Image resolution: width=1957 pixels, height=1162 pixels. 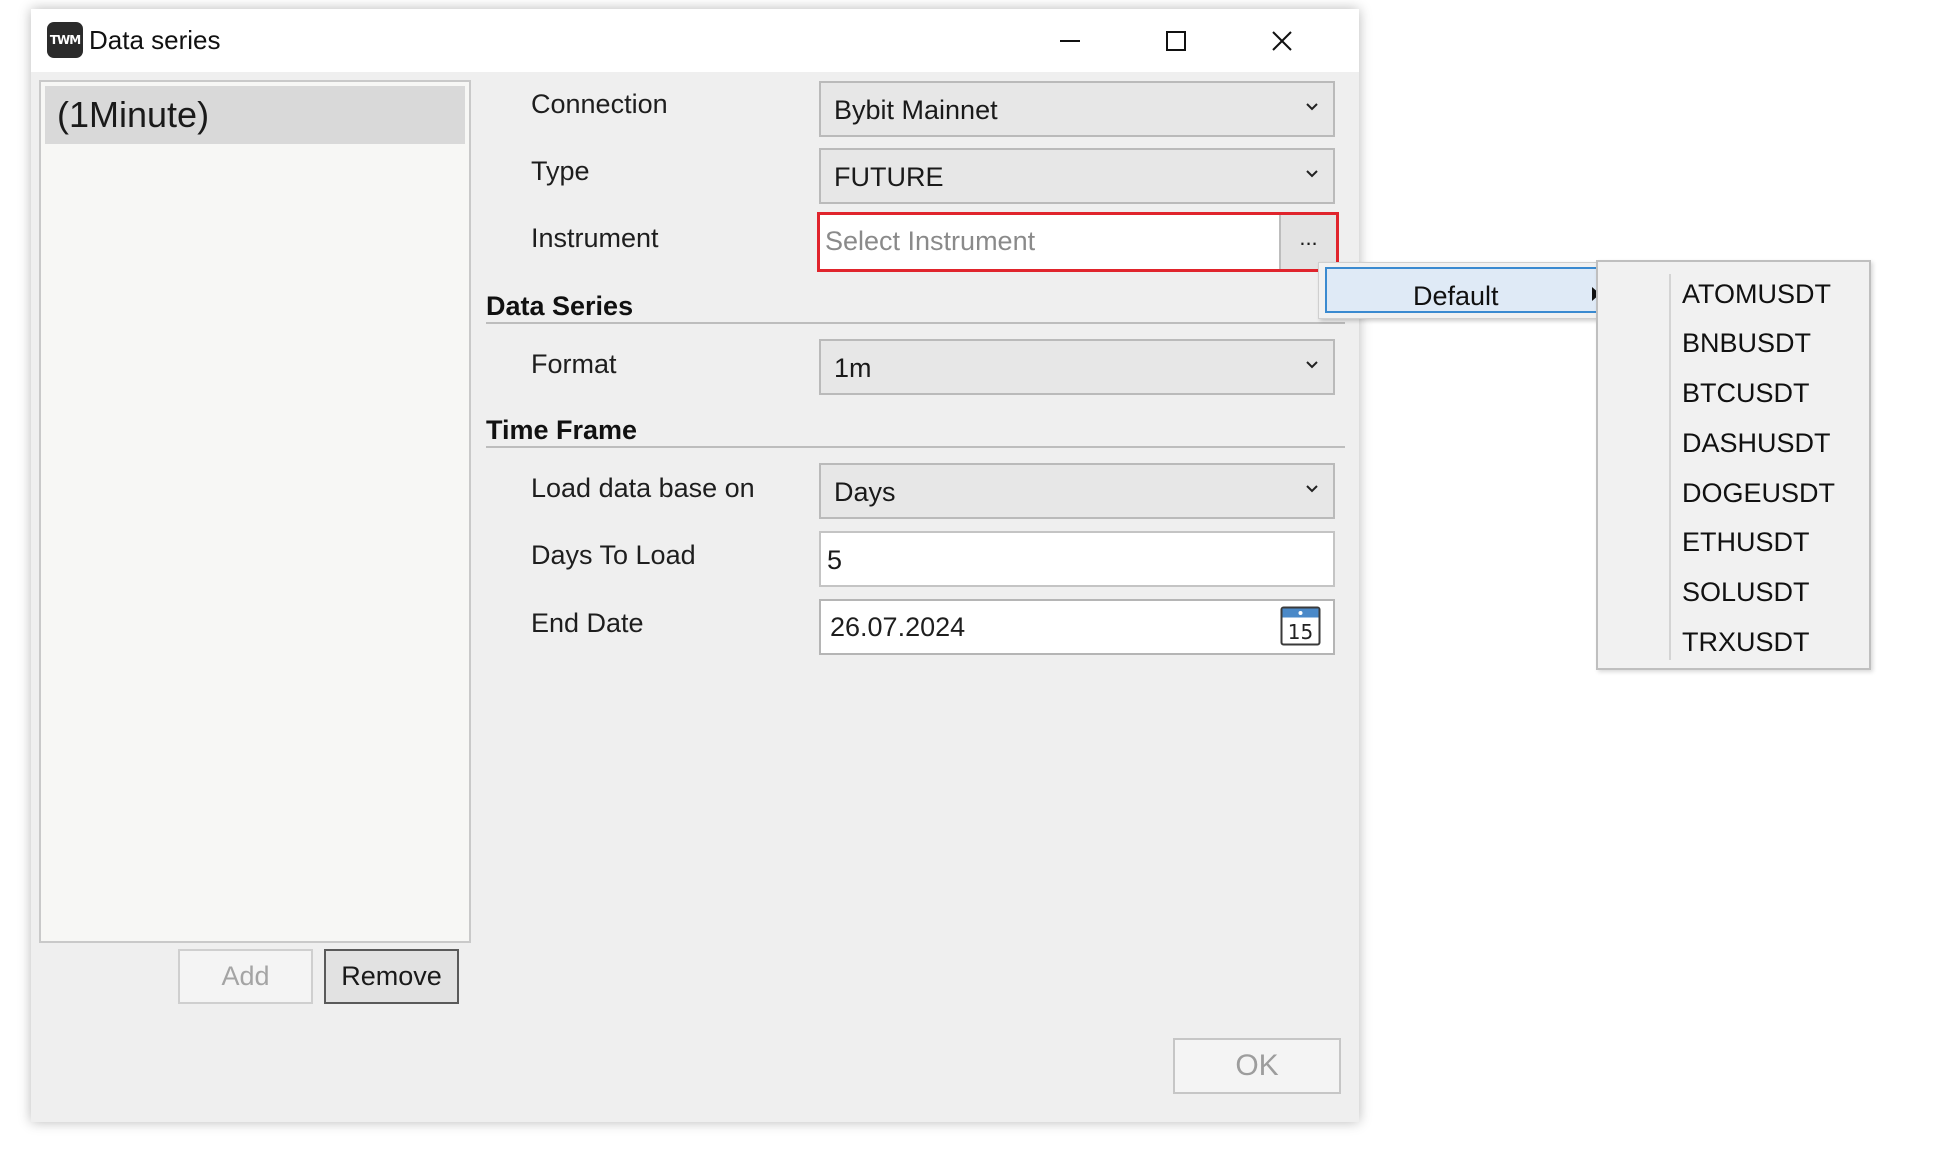 I want to click on section-data-series: Data Series, so click(x=560, y=306).